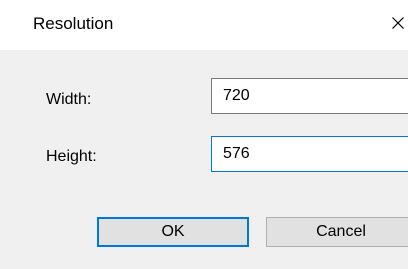  I want to click on close-button, so click(397, 23).